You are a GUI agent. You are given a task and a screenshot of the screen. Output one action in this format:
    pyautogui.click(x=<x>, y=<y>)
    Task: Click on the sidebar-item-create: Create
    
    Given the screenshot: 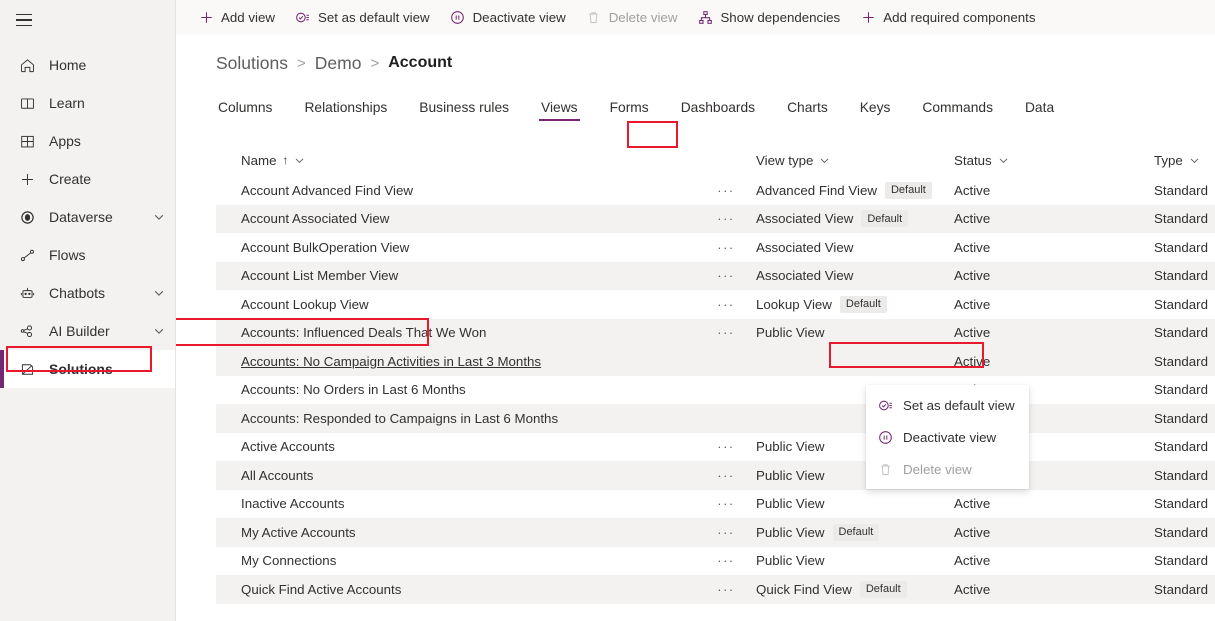 What is the action you would take?
    pyautogui.click(x=87, y=179)
    